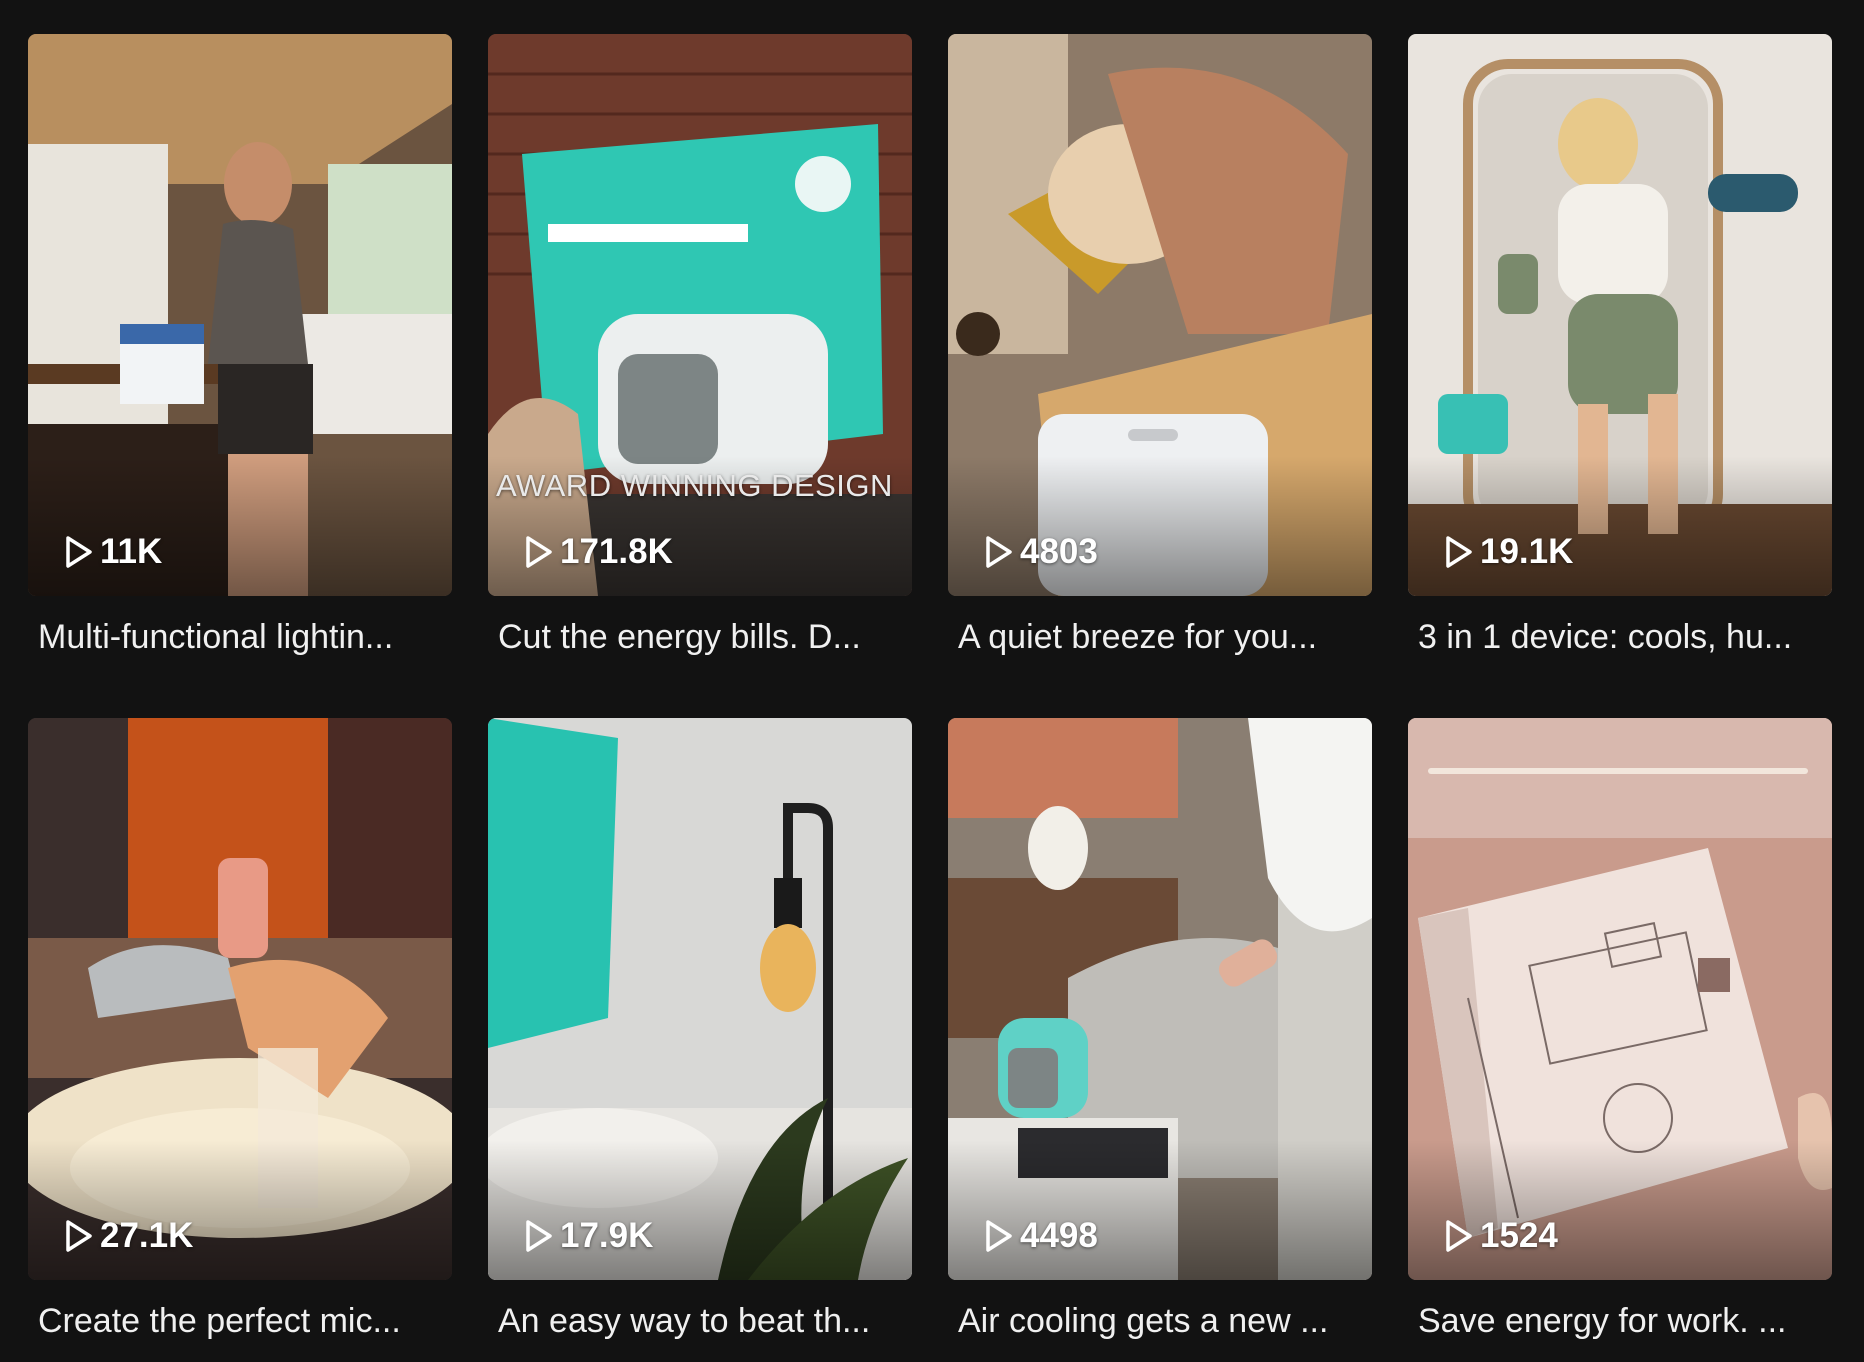 The height and width of the screenshot is (1362, 1864). I want to click on view-count: 171.8K, so click(598, 552).